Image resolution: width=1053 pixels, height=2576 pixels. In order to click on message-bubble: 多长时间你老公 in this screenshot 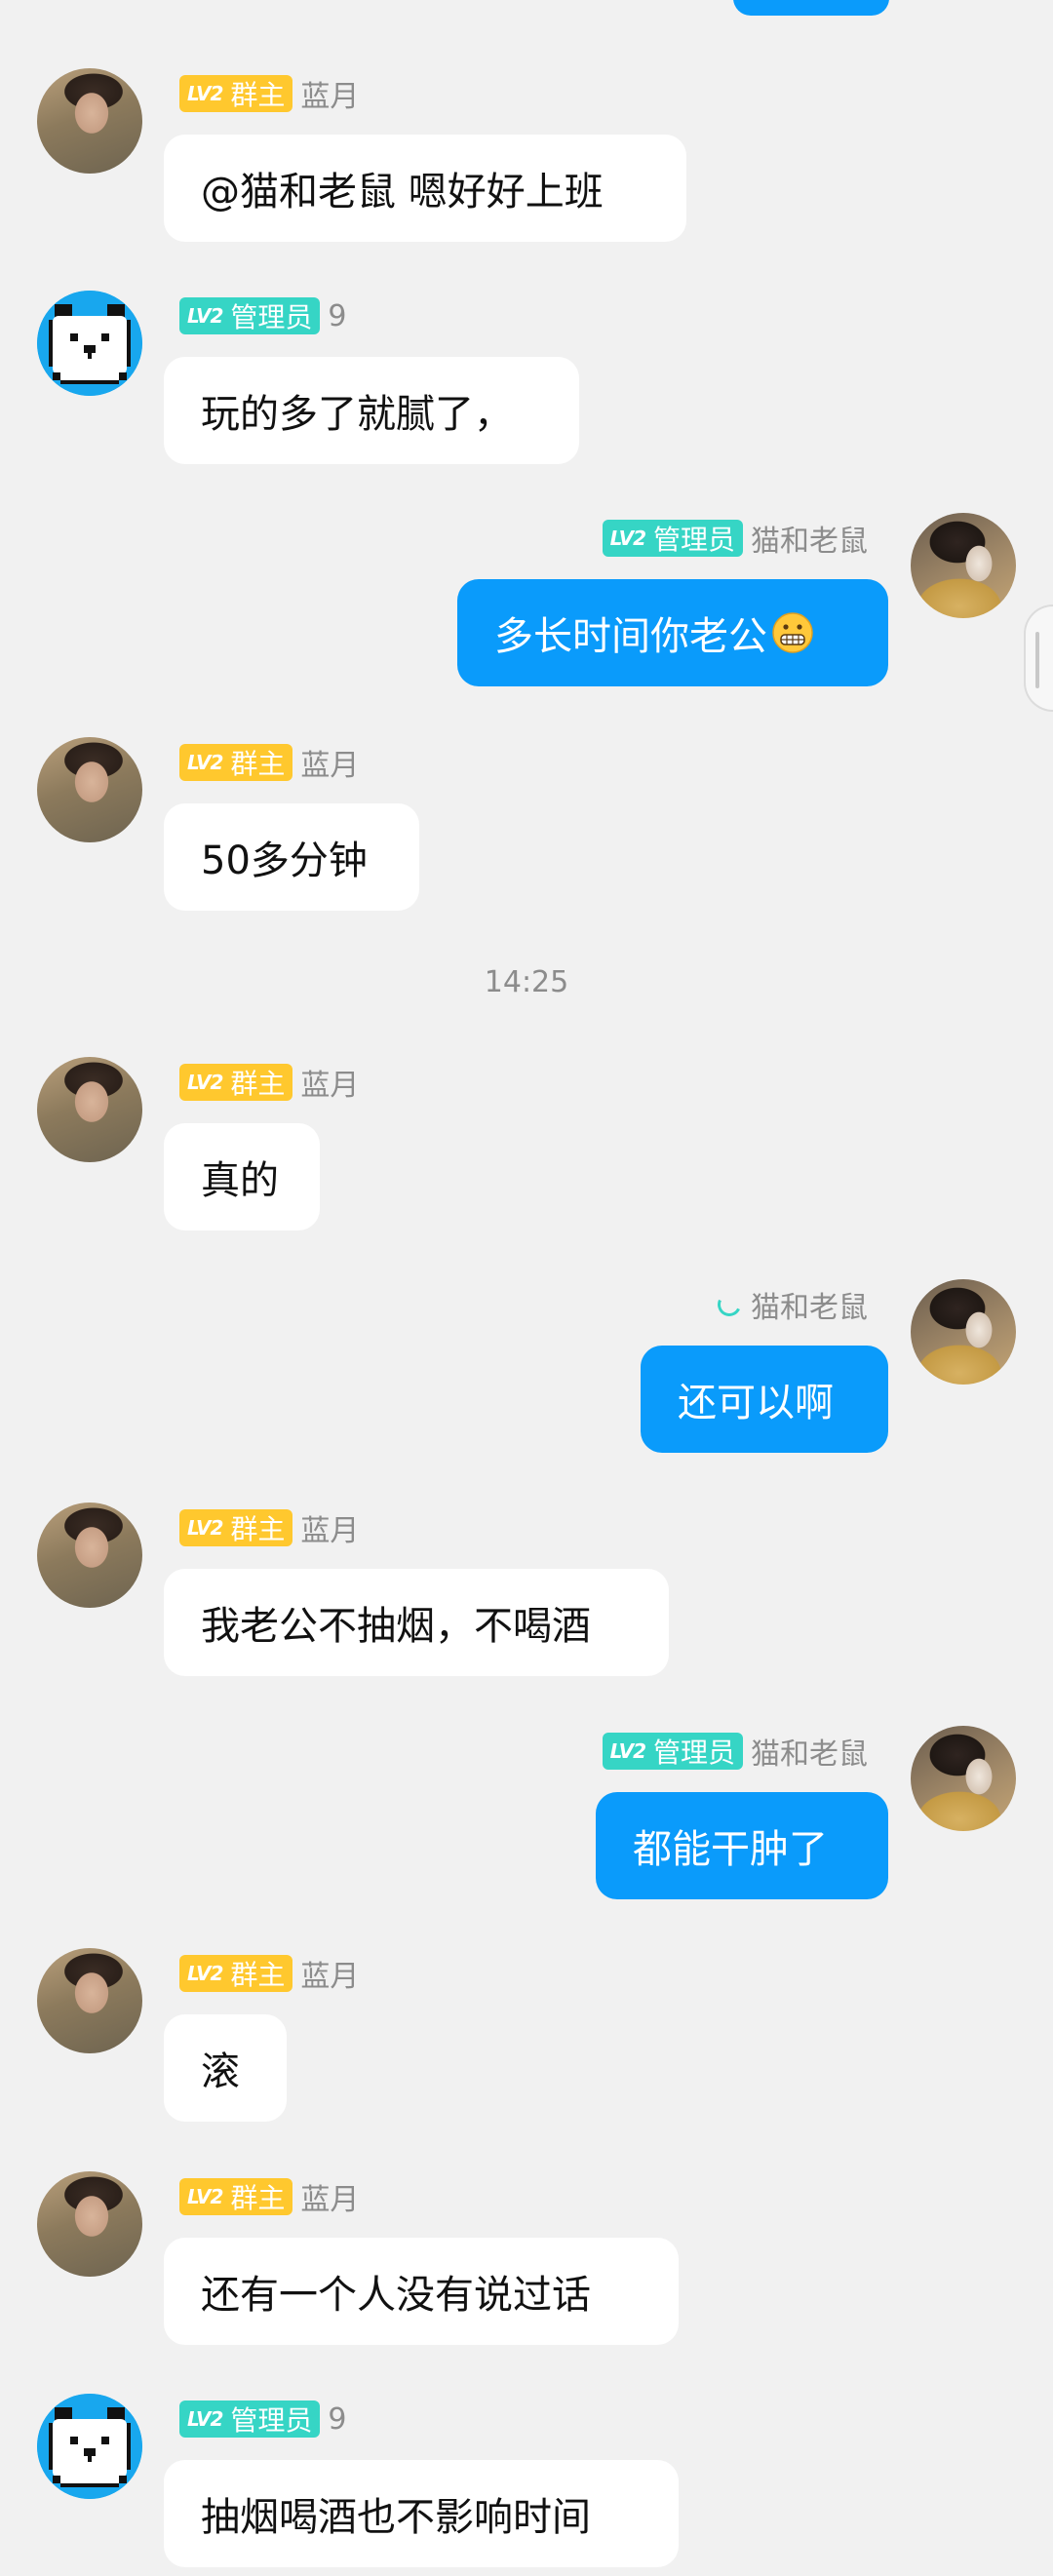, I will do `click(672, 632)`.